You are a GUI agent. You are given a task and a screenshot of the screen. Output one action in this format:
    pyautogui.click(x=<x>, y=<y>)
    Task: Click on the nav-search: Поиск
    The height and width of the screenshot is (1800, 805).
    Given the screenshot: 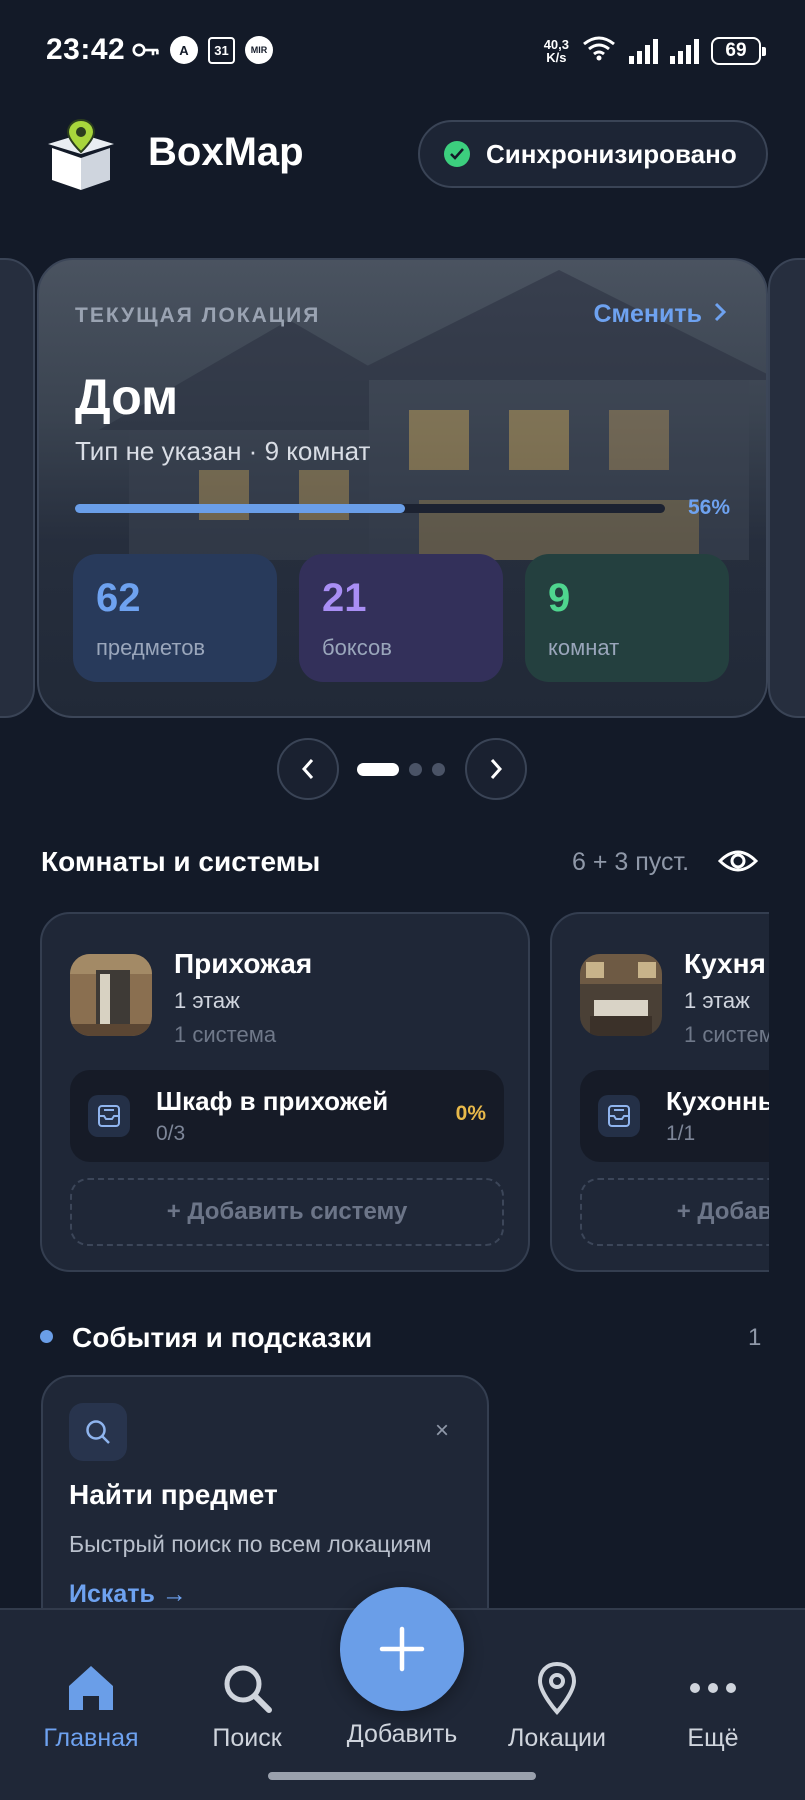 What is the action you would take?
    pyautogui.click(x=247, y=1706)
    